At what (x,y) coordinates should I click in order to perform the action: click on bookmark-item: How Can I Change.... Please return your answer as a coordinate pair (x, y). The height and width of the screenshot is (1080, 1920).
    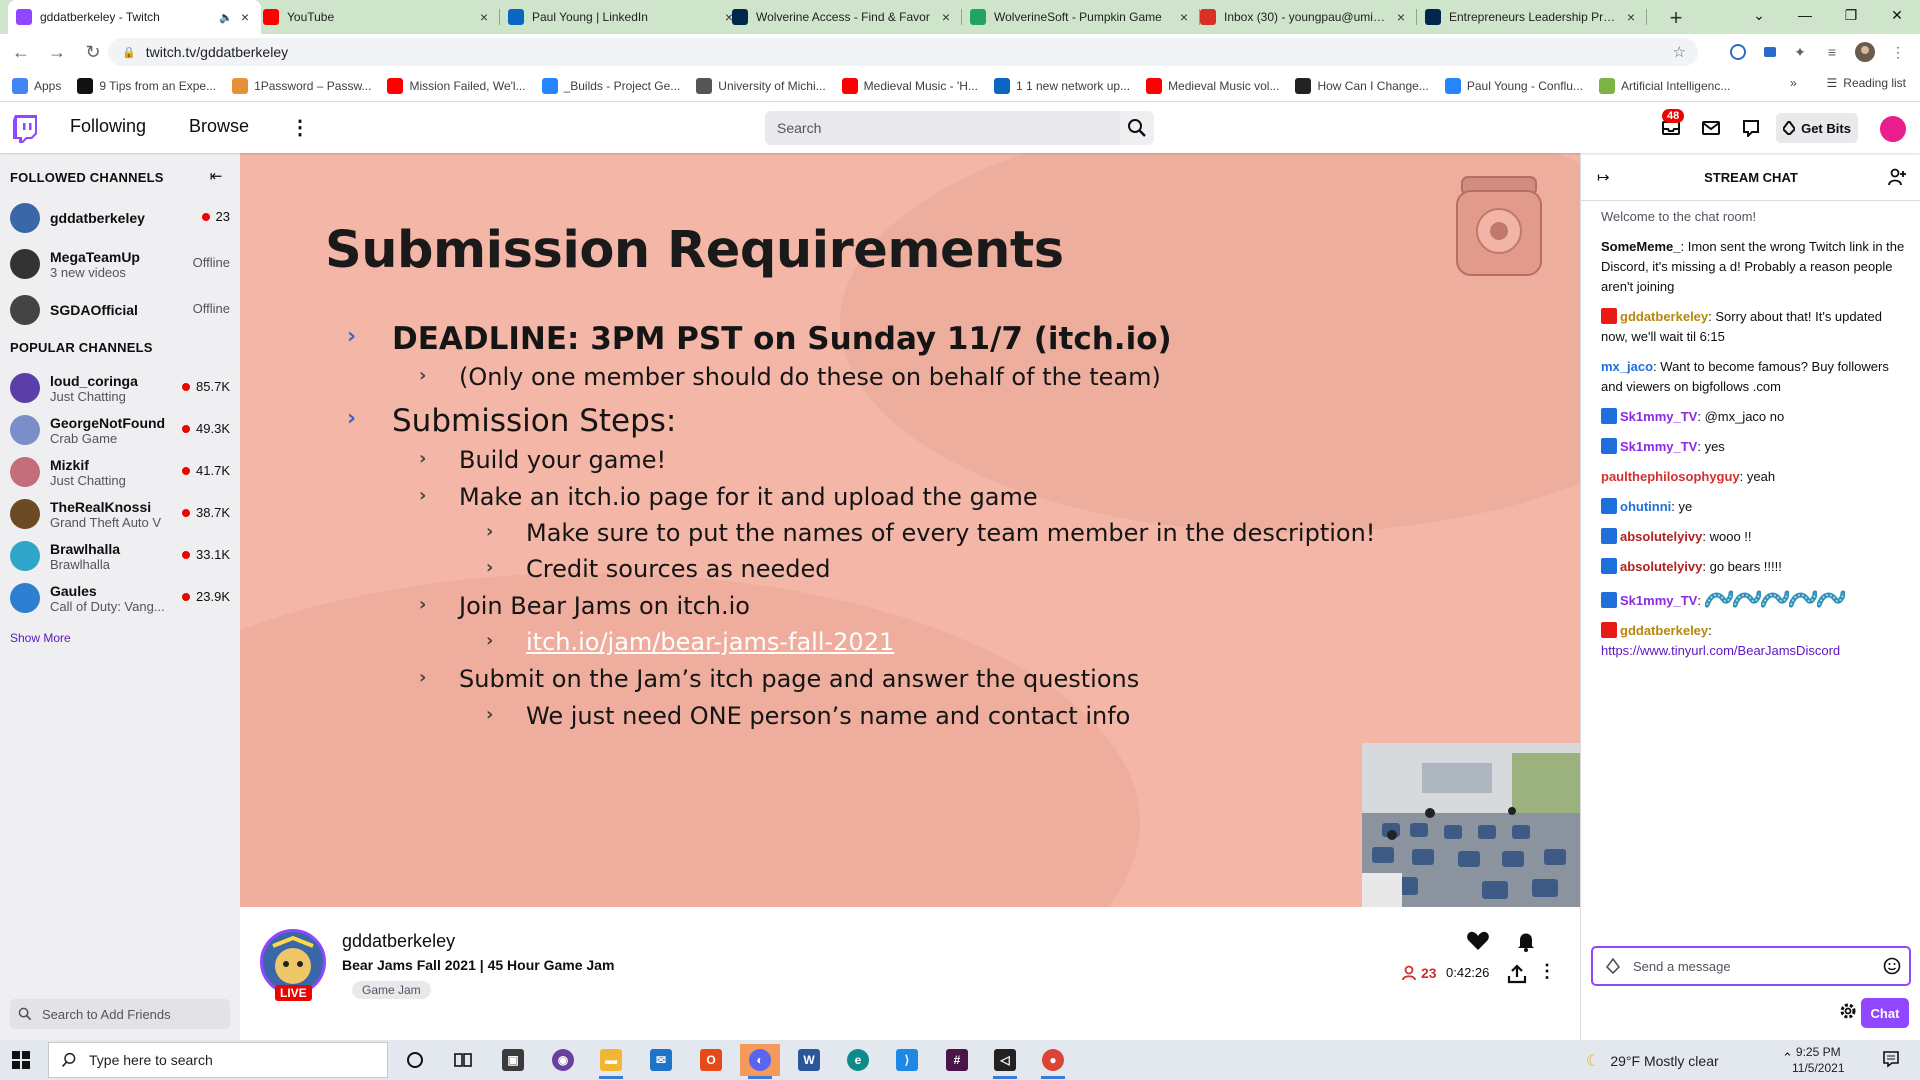
    Looking at the image, I should click on (1362, 85).